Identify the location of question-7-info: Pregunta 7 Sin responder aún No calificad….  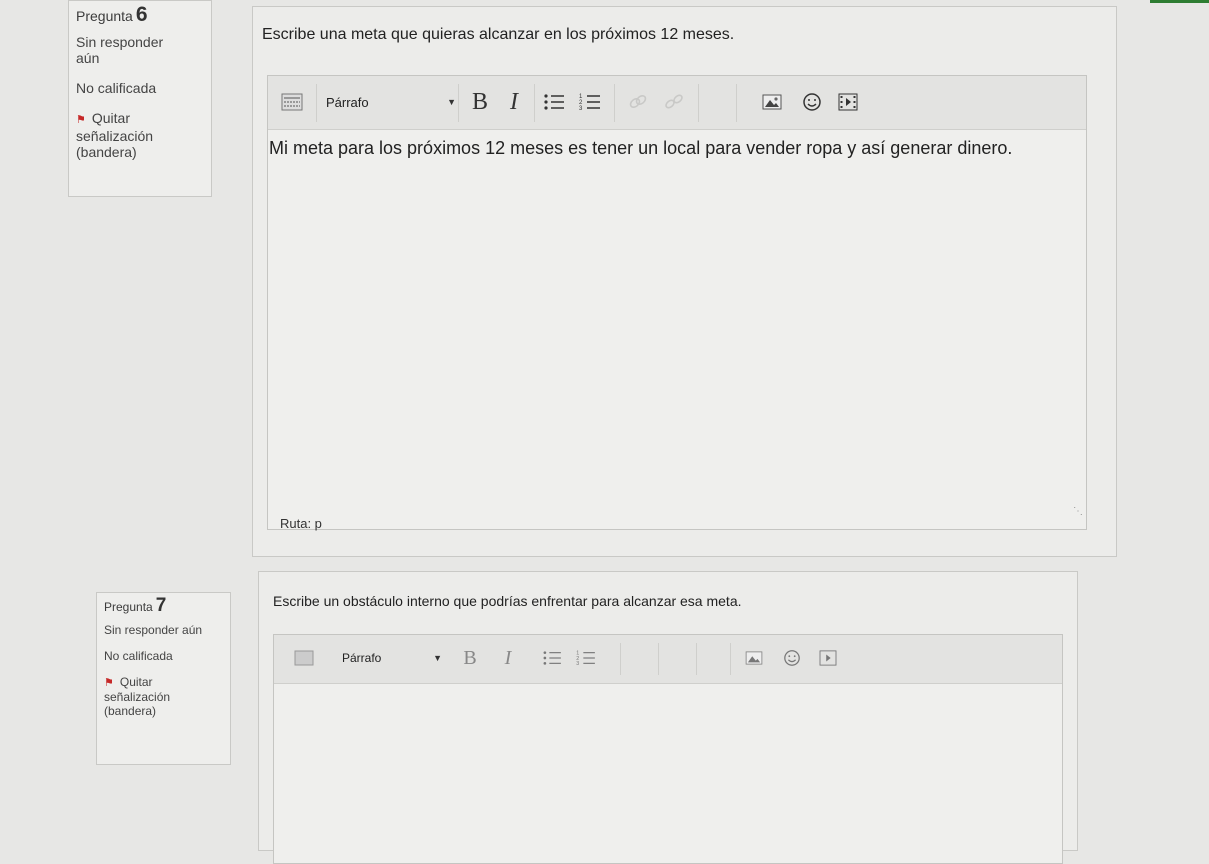
(163, 678).